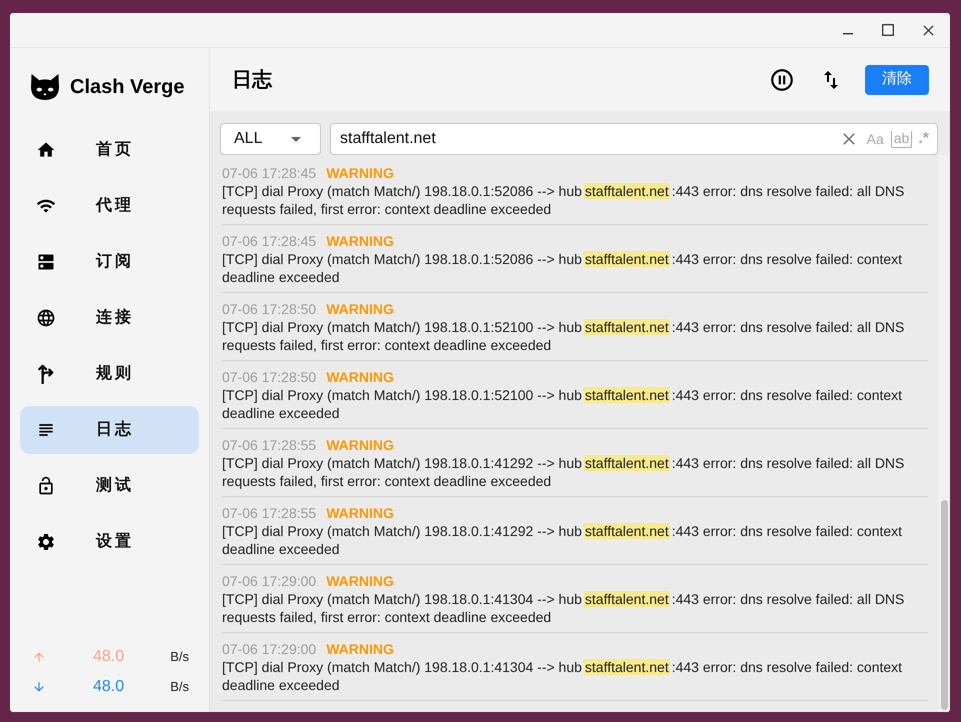 The width and height of the screenshot is (961, 722). I want to click on nav-item: 订阅, so click(109, 262).